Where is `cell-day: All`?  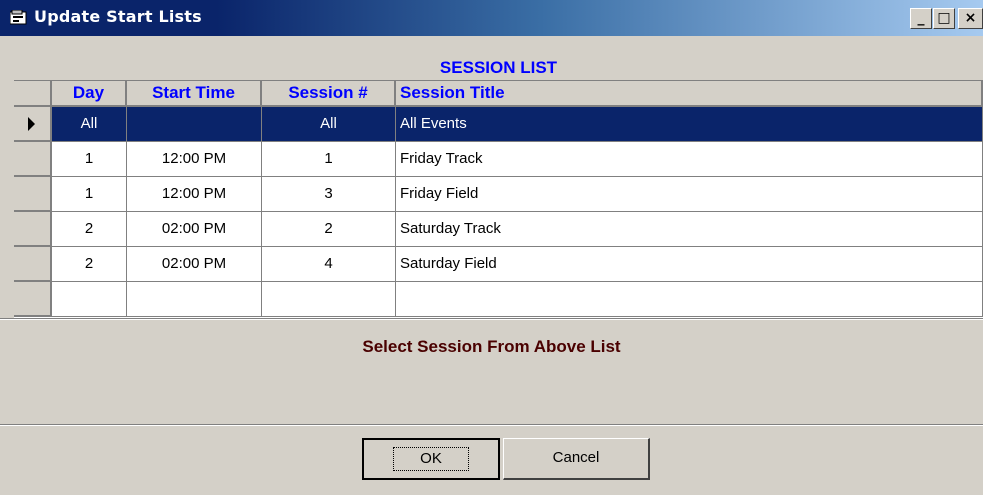 cell-day: All is located at coordinates (89, 124).